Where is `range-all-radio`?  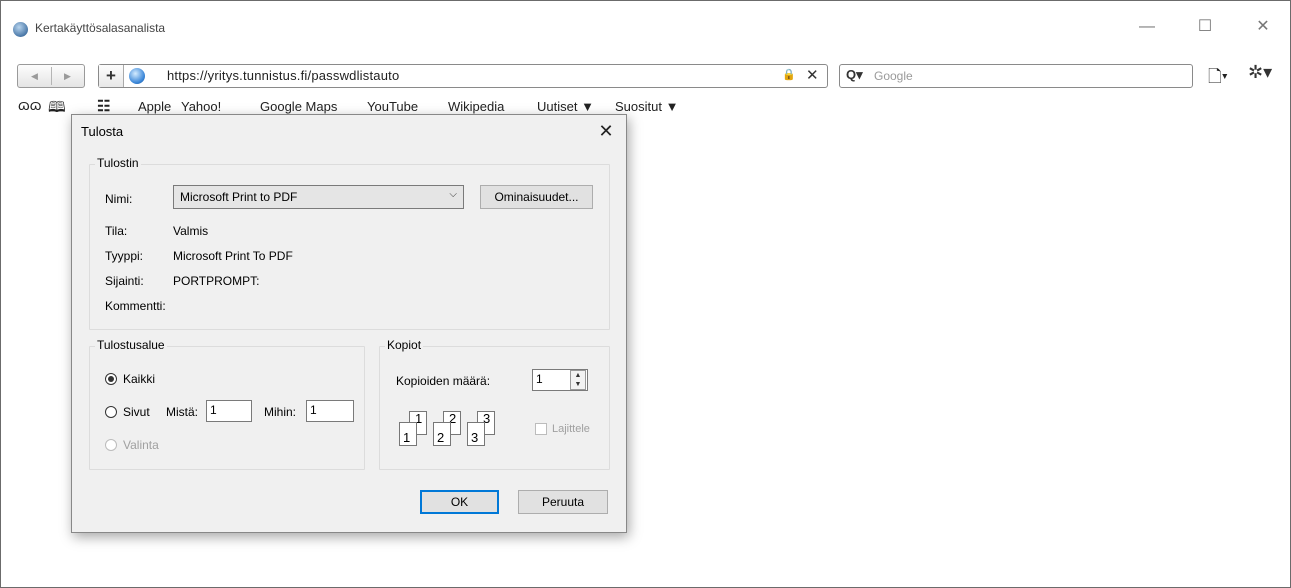 range-all-radio is located at coordinates (111, 379).